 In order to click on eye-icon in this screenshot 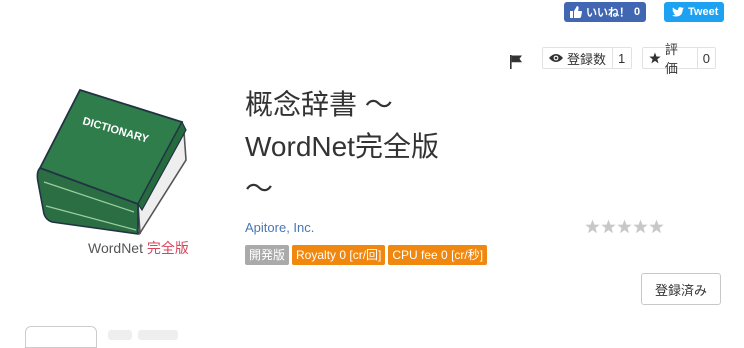, I will do `click(556, 58)`.